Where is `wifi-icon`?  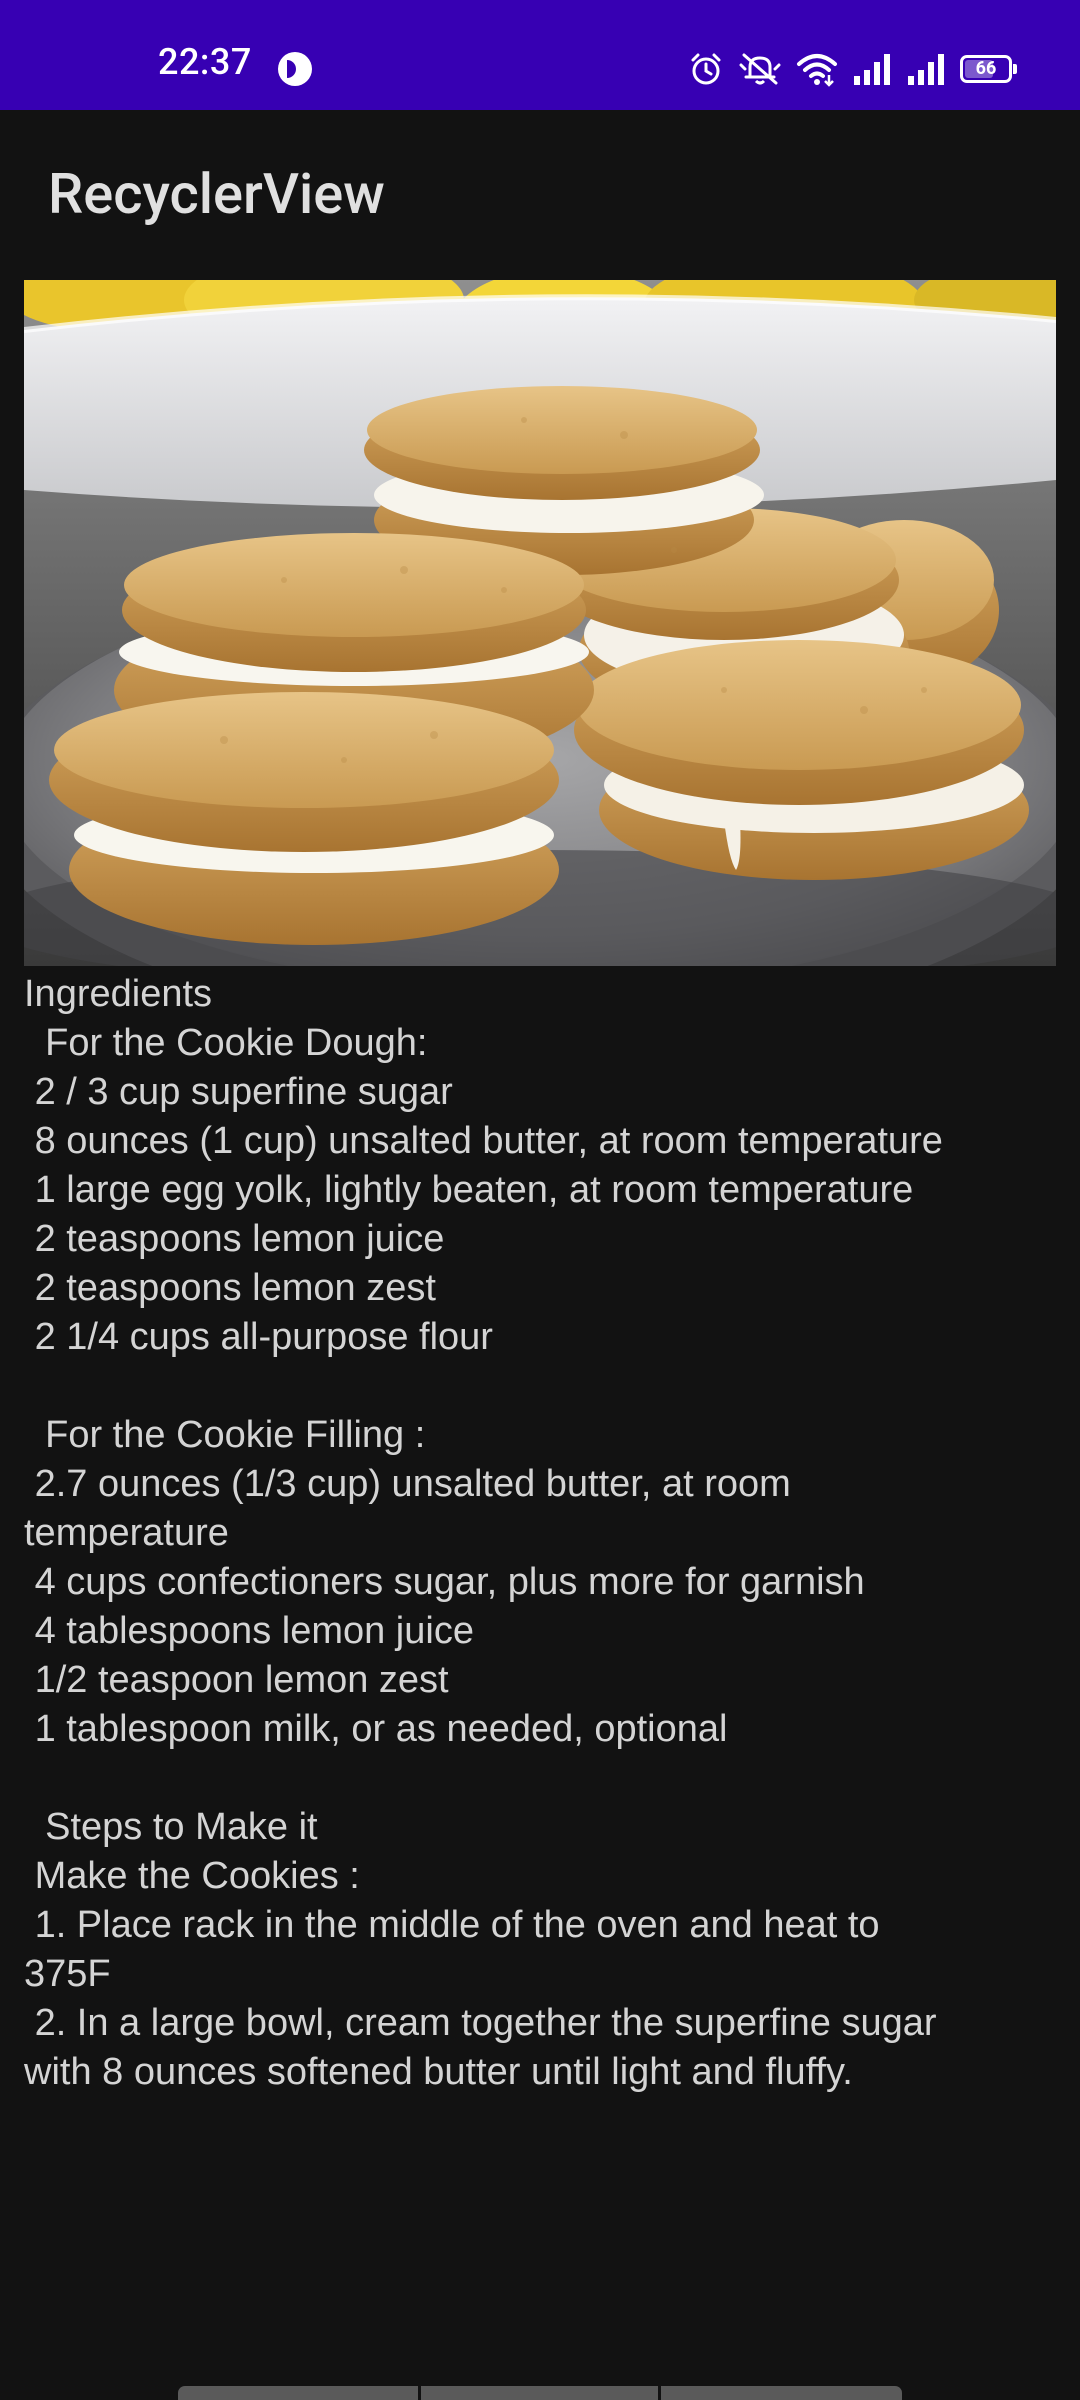 wifi-icon is located at coordinates (817, 69).